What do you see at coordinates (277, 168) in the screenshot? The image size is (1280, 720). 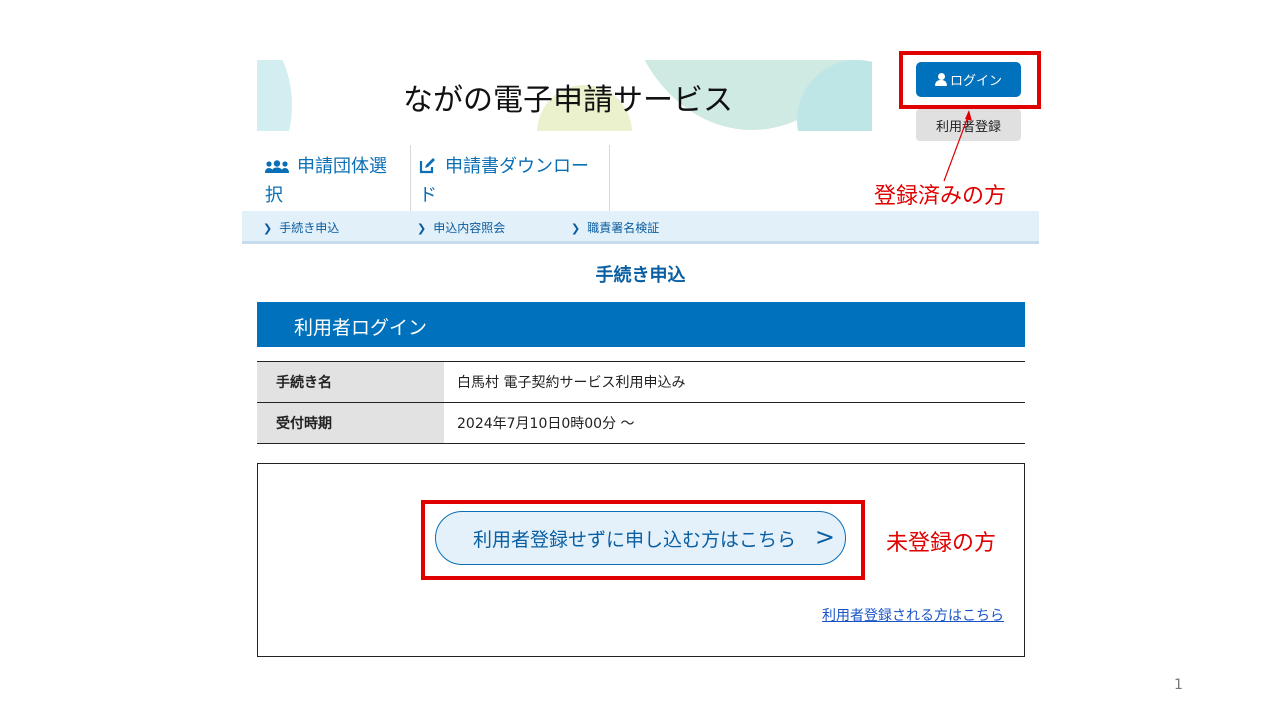 I see `group-icon` at bounding box center [277, 168].